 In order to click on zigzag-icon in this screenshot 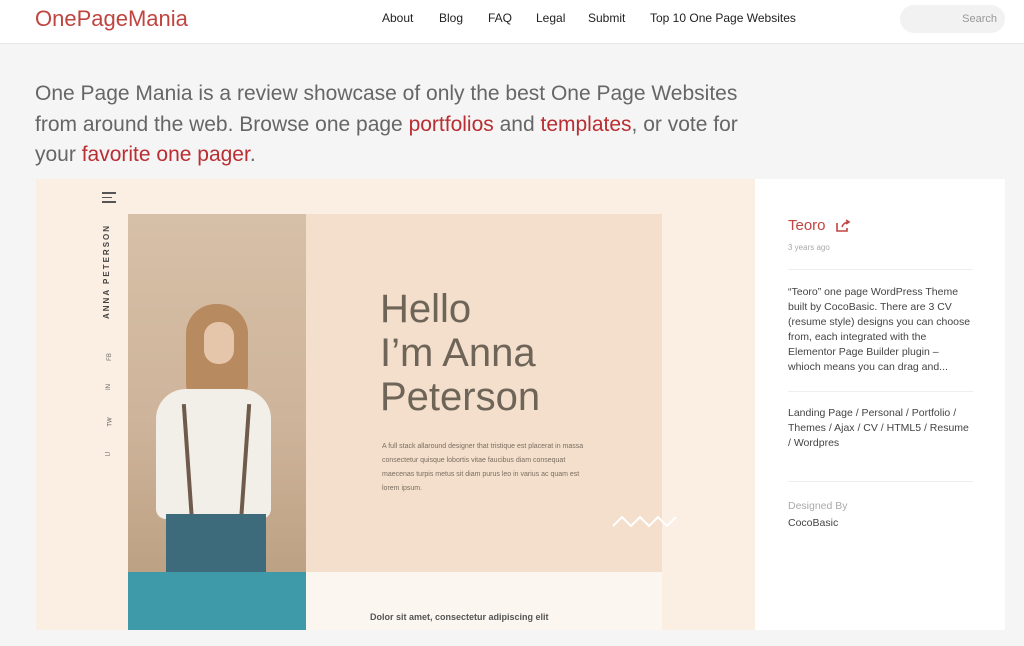, I will do `click(644, 521)`.